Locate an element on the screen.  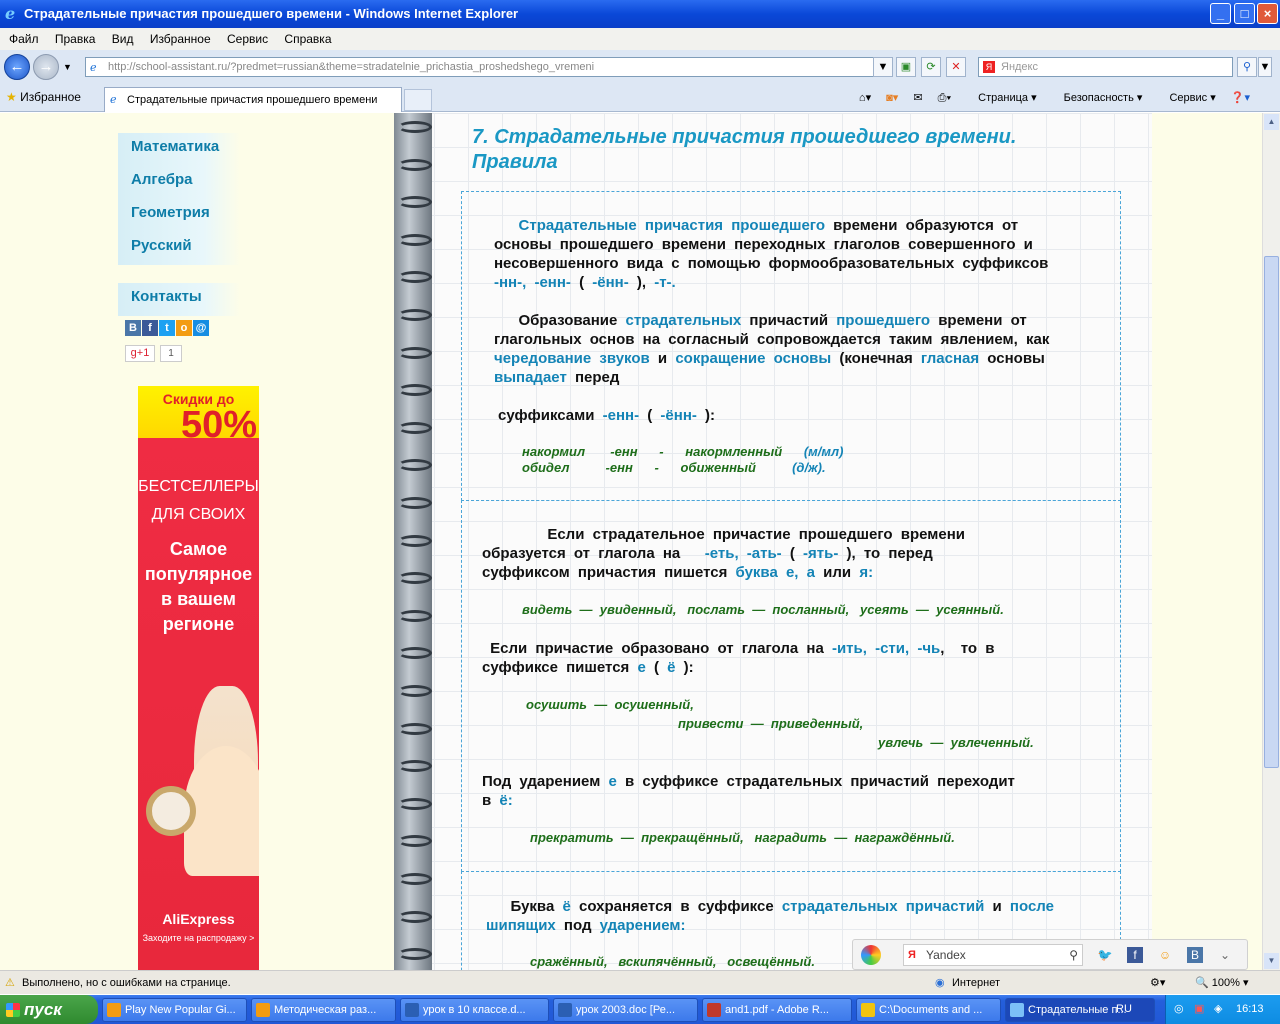
tray-network-icon: ◈ is located at coordinates (1218, 1009).